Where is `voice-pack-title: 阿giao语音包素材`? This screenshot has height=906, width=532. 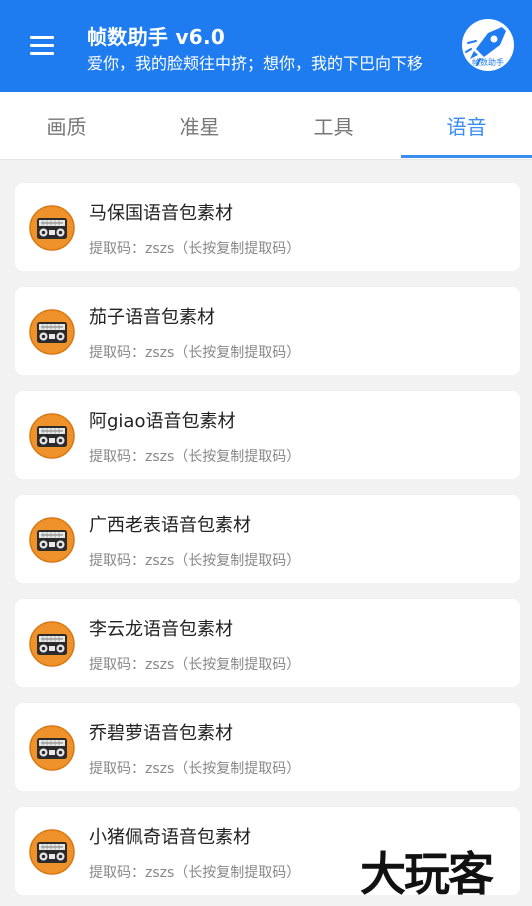
voice-pack-title: 阿giao语音包素材 is located at coordinates (162, 421).